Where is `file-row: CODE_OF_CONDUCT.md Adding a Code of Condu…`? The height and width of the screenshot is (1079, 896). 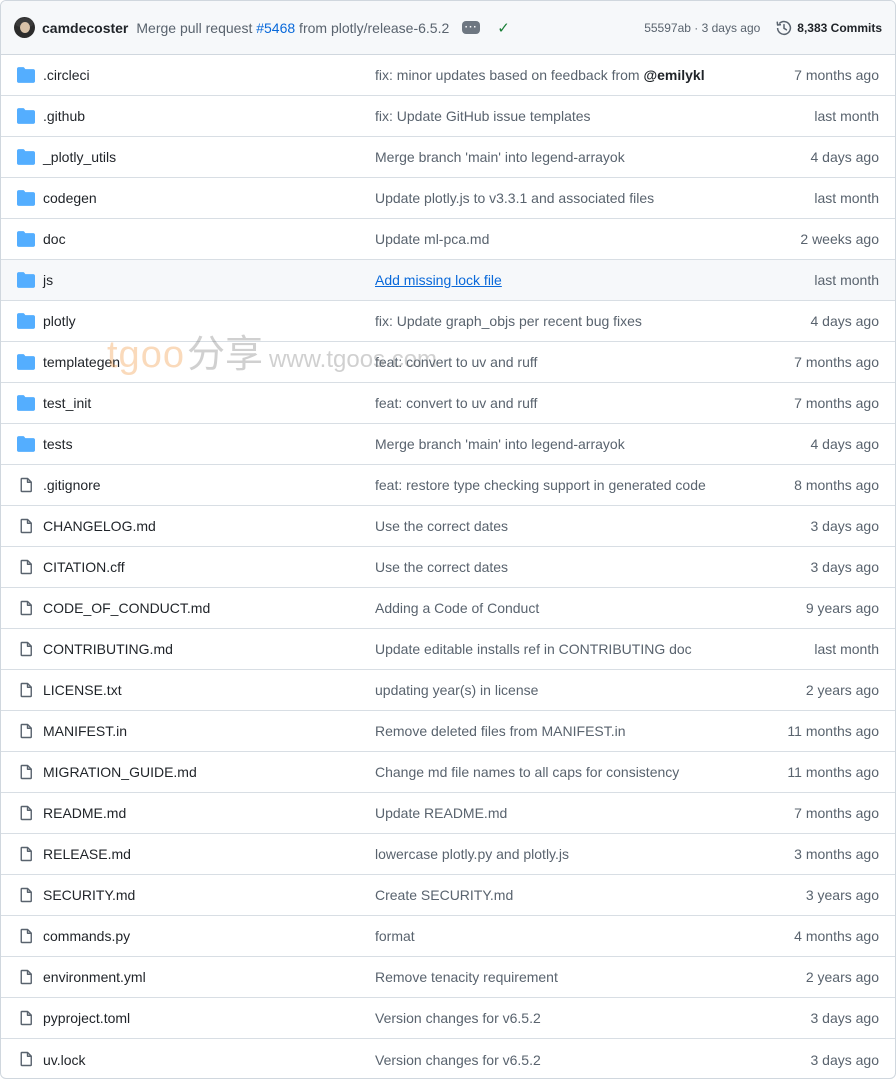
file-row: CODE_OF_CONDUCT.md Adding a Code of Condu… is located at coordinates (448, 608).